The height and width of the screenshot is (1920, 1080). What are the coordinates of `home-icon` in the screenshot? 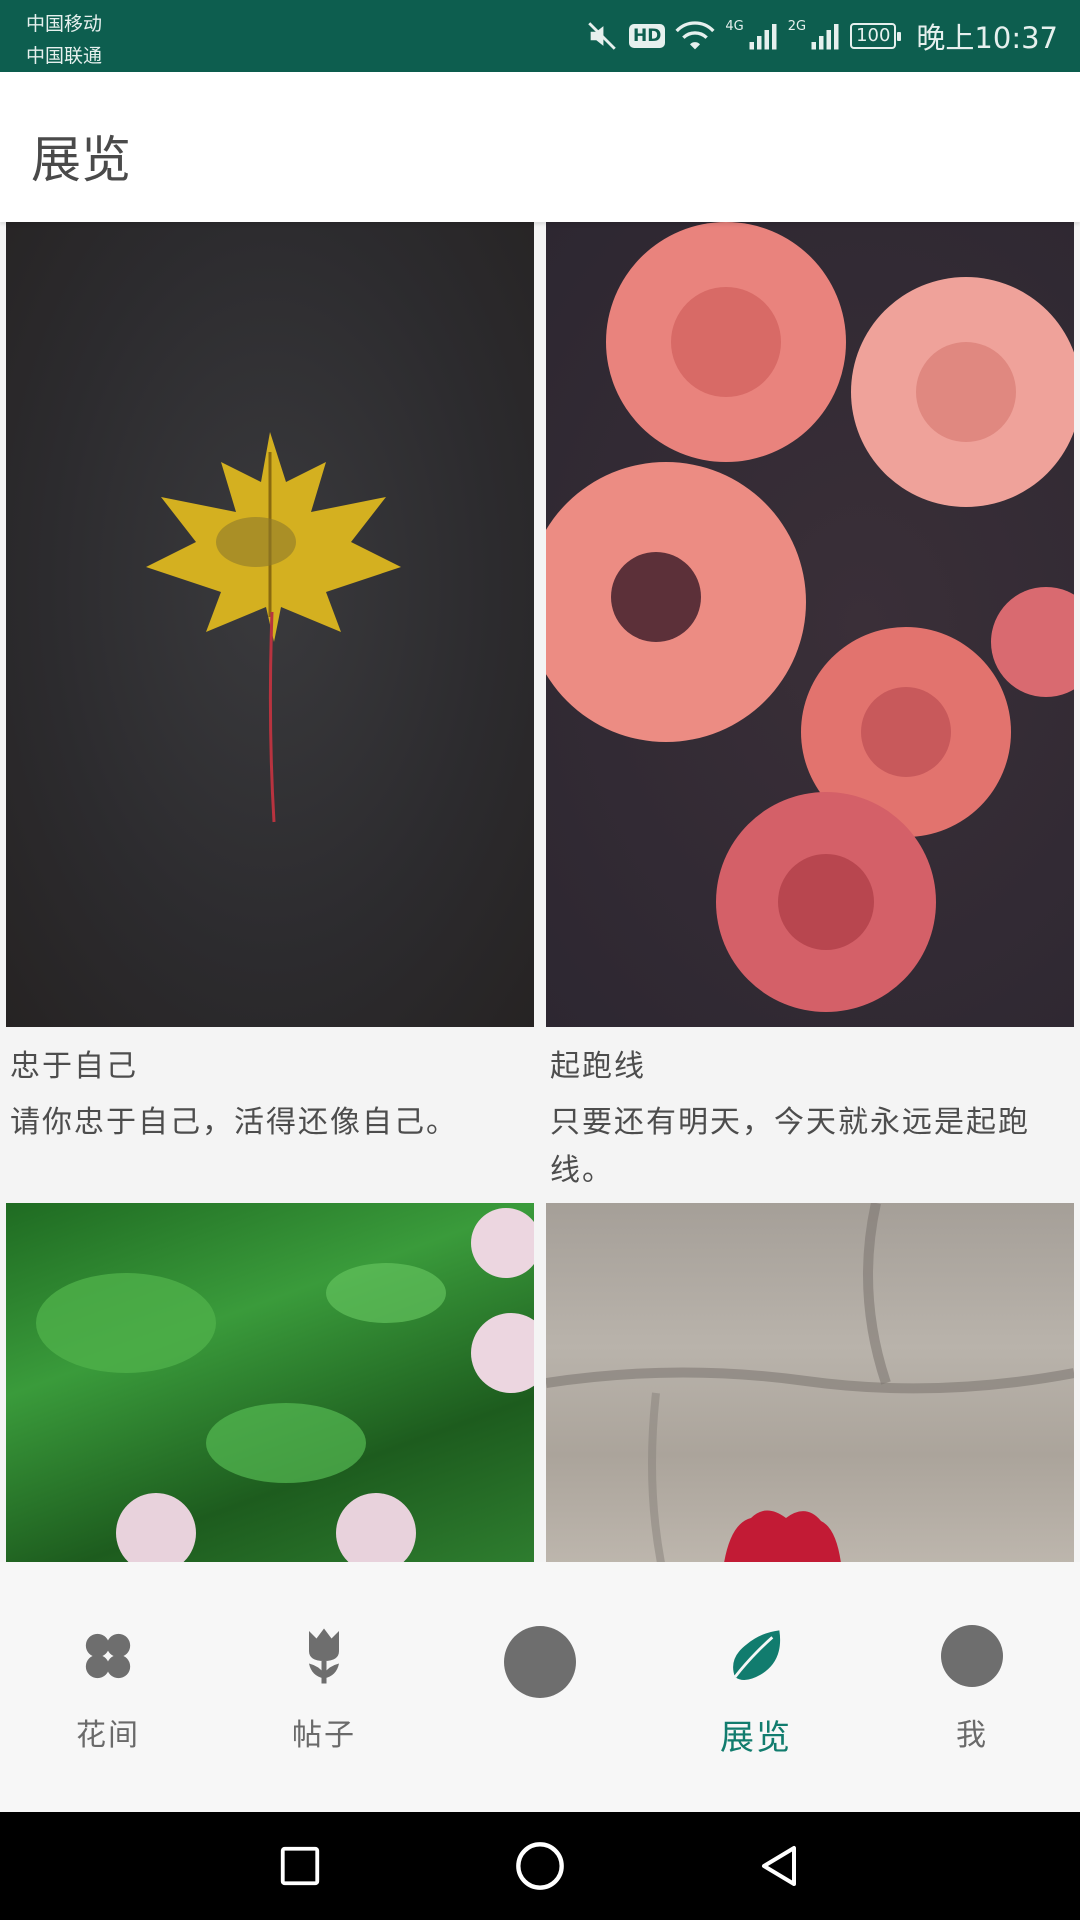 It's located at (540, 1866).